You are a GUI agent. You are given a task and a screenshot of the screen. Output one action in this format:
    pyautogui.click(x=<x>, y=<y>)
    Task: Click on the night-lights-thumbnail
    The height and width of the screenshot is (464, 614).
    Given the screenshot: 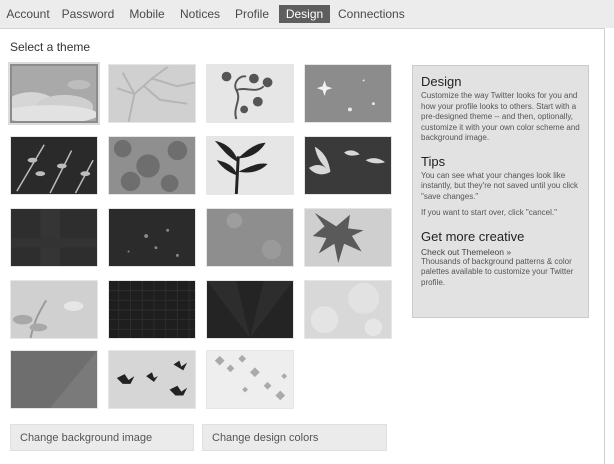 What is the action you would take?
    pyautogui.click(x=152, y=237)
    